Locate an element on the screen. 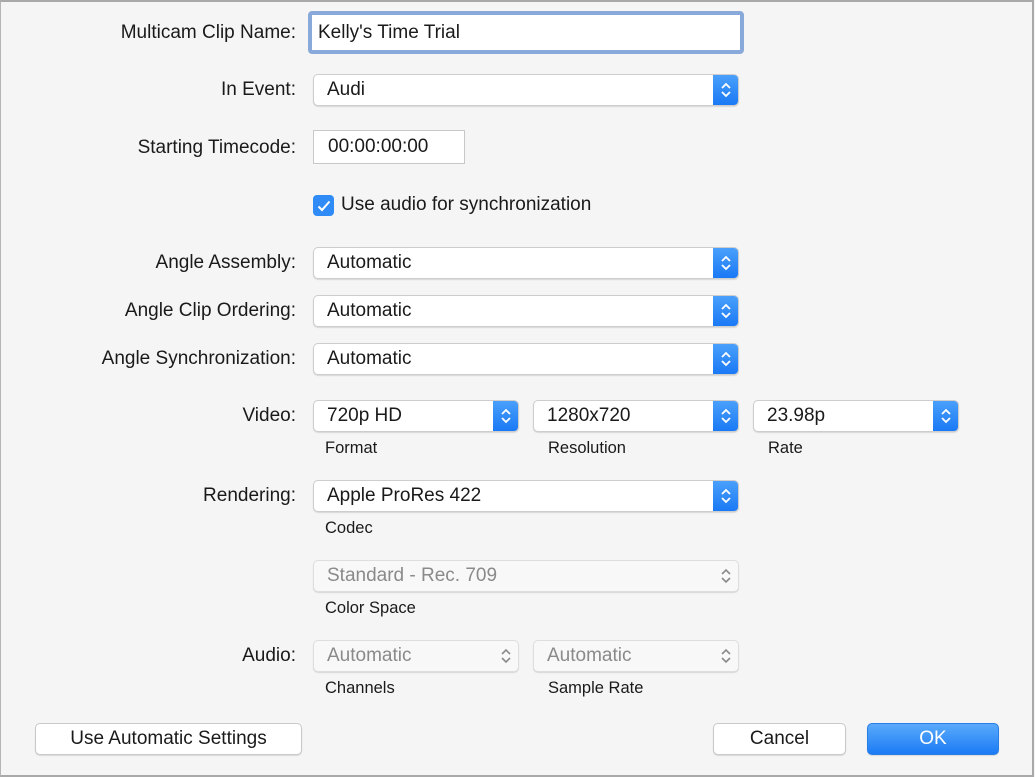  angle-synchronization-value: Automatic is located at coordinates (369, 358).